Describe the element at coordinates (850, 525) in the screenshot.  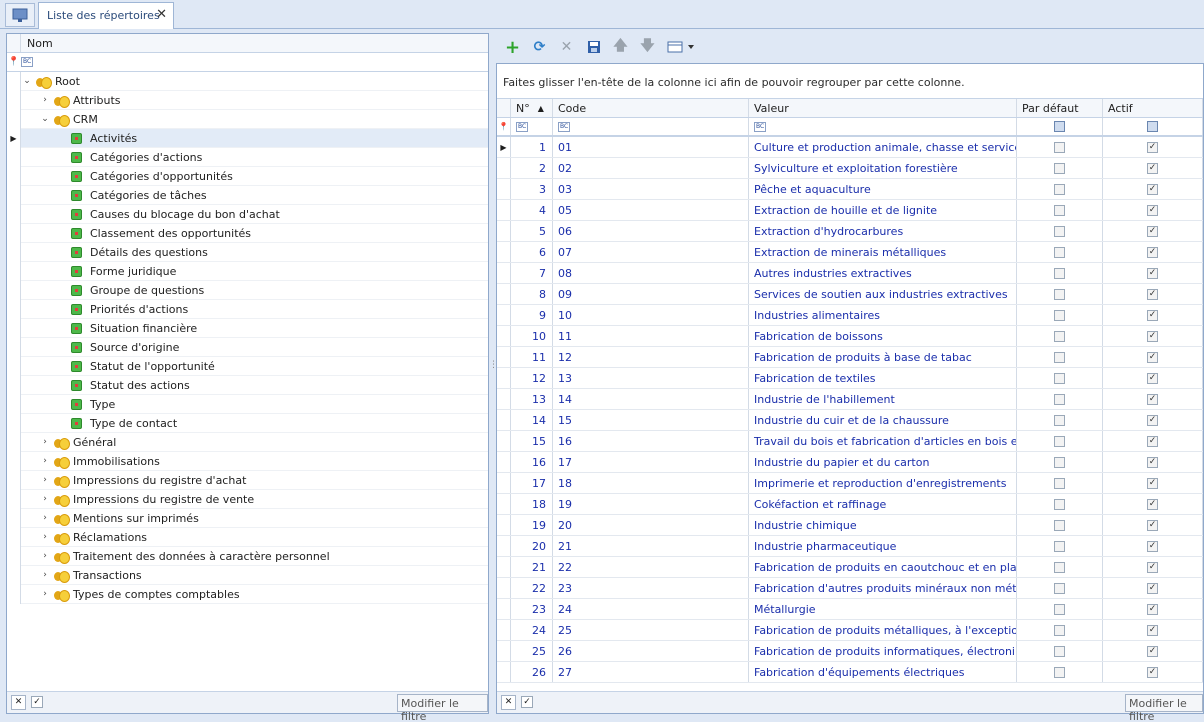
I see `table-row: 19 20 Industrie chimique ✓` at that location.